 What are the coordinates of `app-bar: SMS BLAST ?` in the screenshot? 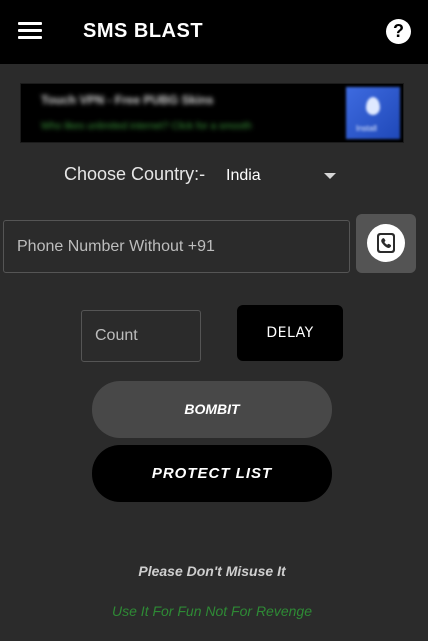 It's located at (214, 32).